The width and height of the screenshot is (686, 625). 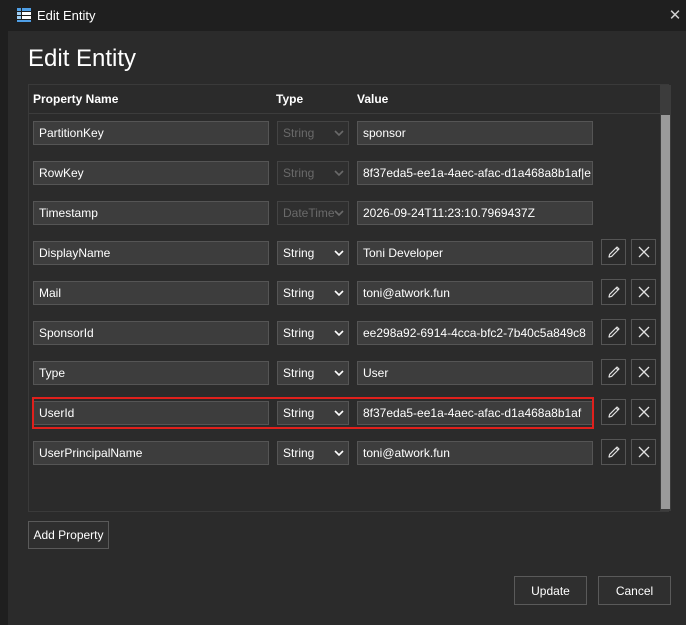 What do you see at coordinates (475, 253) in the screenshot?
I see `property-value-input: Toni Developer` at bounding box center [475, 253].